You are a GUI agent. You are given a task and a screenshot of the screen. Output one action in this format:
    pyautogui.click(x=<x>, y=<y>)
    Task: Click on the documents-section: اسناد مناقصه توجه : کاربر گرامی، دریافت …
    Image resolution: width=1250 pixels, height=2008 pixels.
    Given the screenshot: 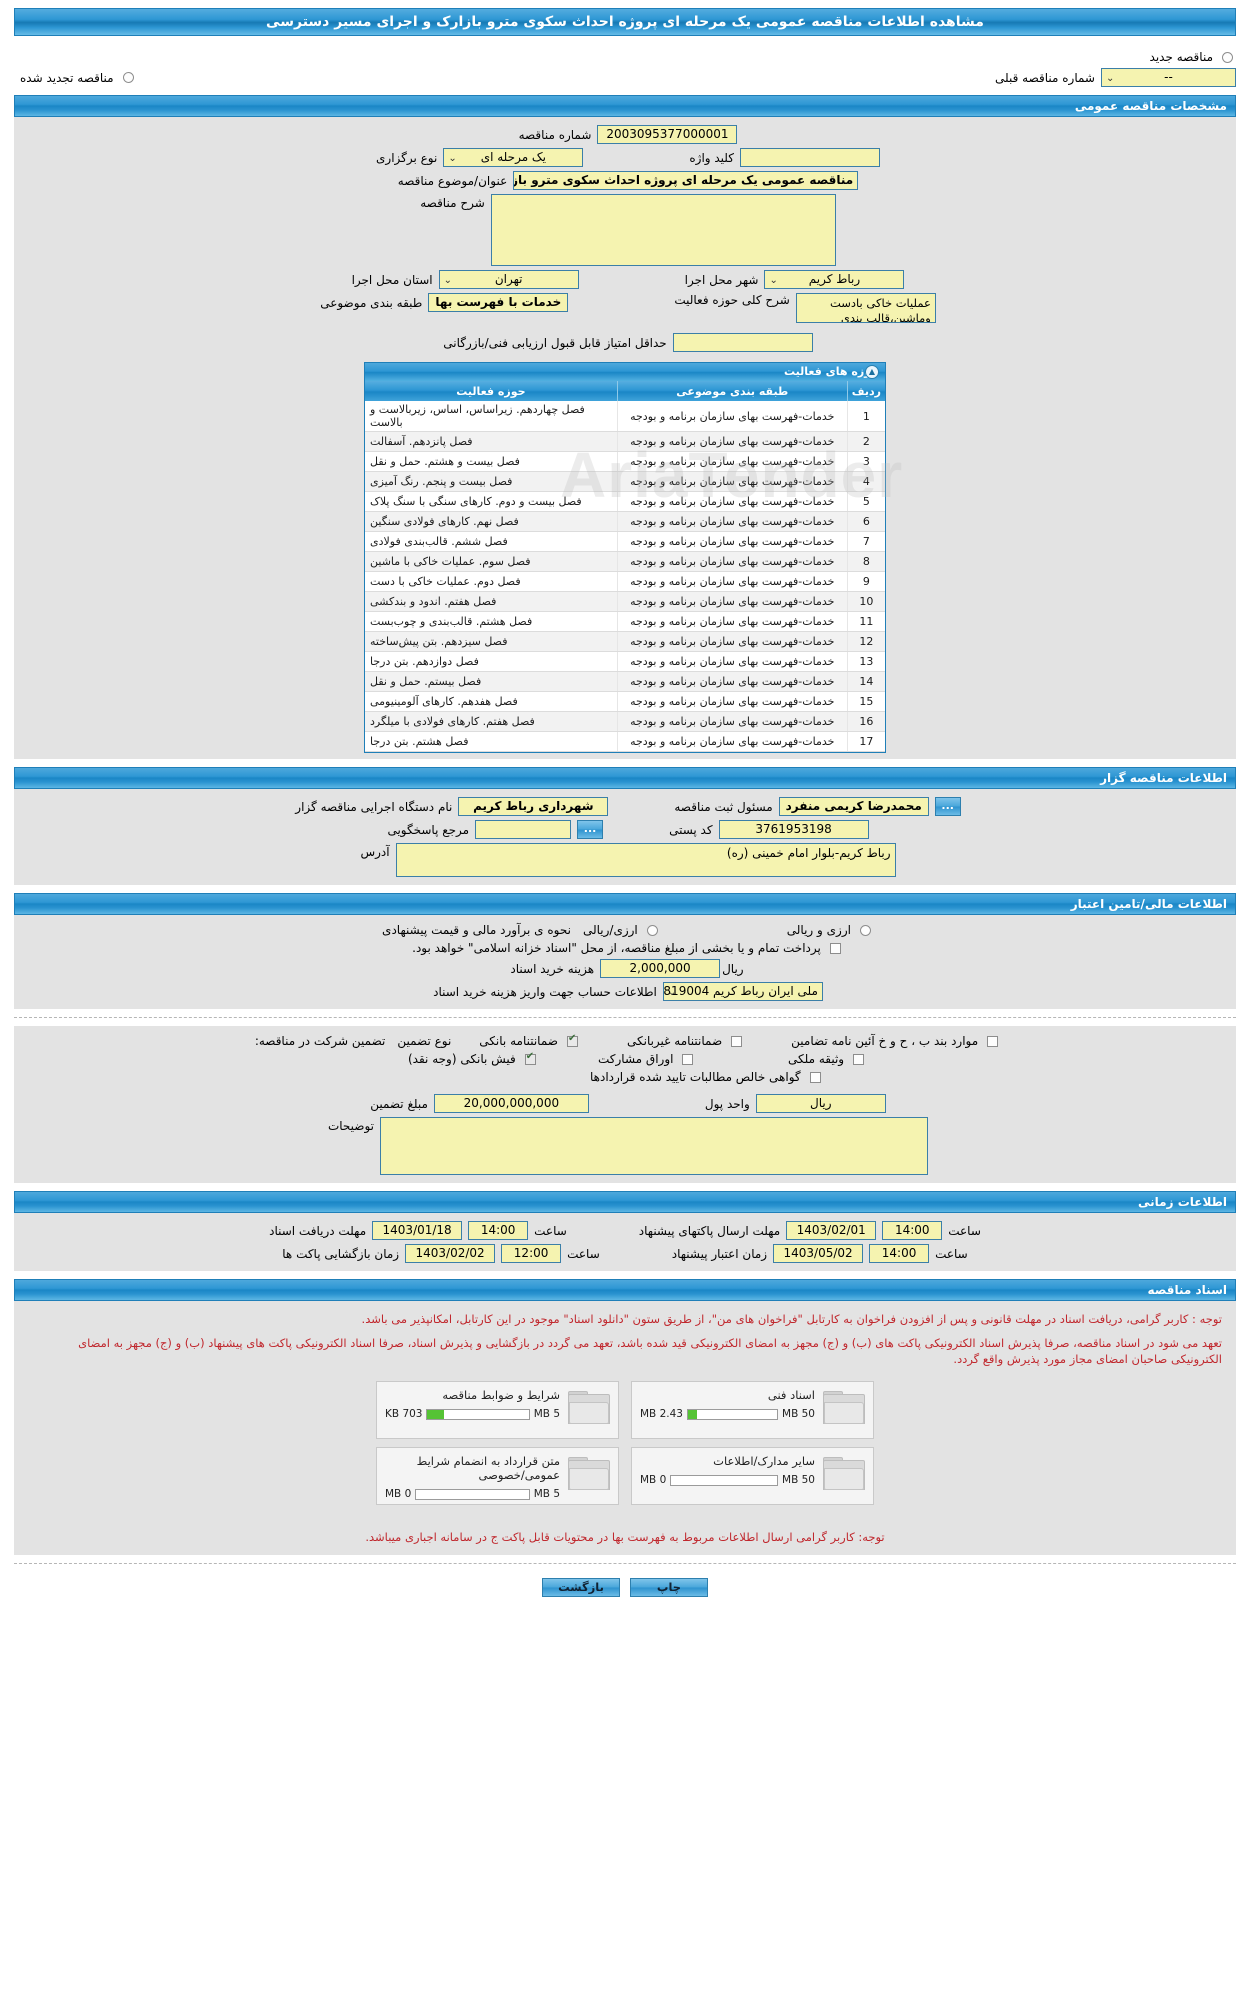 What is the action you would take?
    pyautogui.click(x=625, y=1417)
    